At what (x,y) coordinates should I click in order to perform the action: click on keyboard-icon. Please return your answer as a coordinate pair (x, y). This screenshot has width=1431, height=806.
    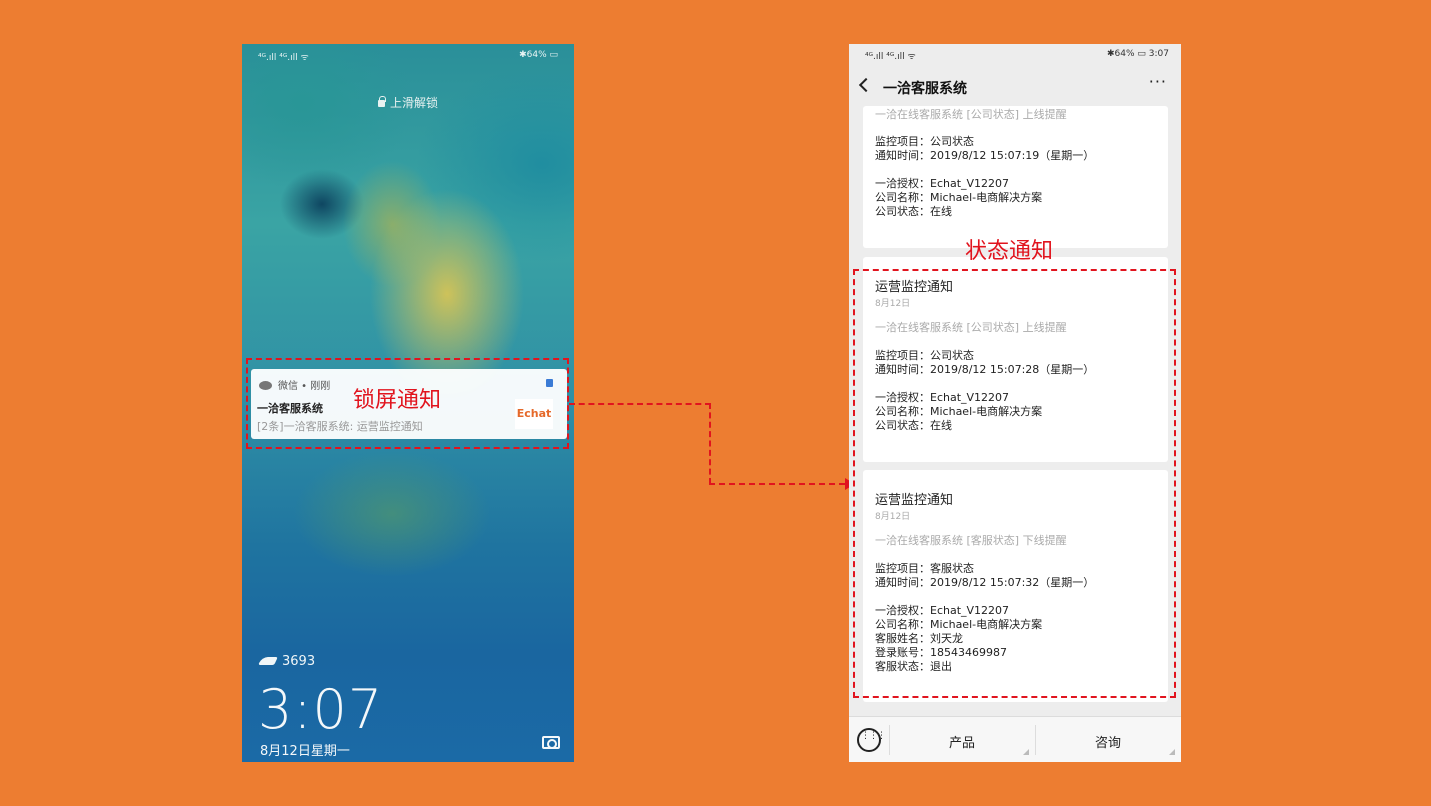
    Looking at the image, I should click on (871, 740).